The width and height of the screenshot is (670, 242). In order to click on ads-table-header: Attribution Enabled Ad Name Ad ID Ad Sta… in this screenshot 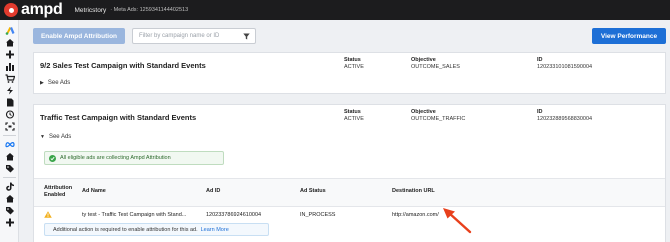, I will do `click(349, 192)`.